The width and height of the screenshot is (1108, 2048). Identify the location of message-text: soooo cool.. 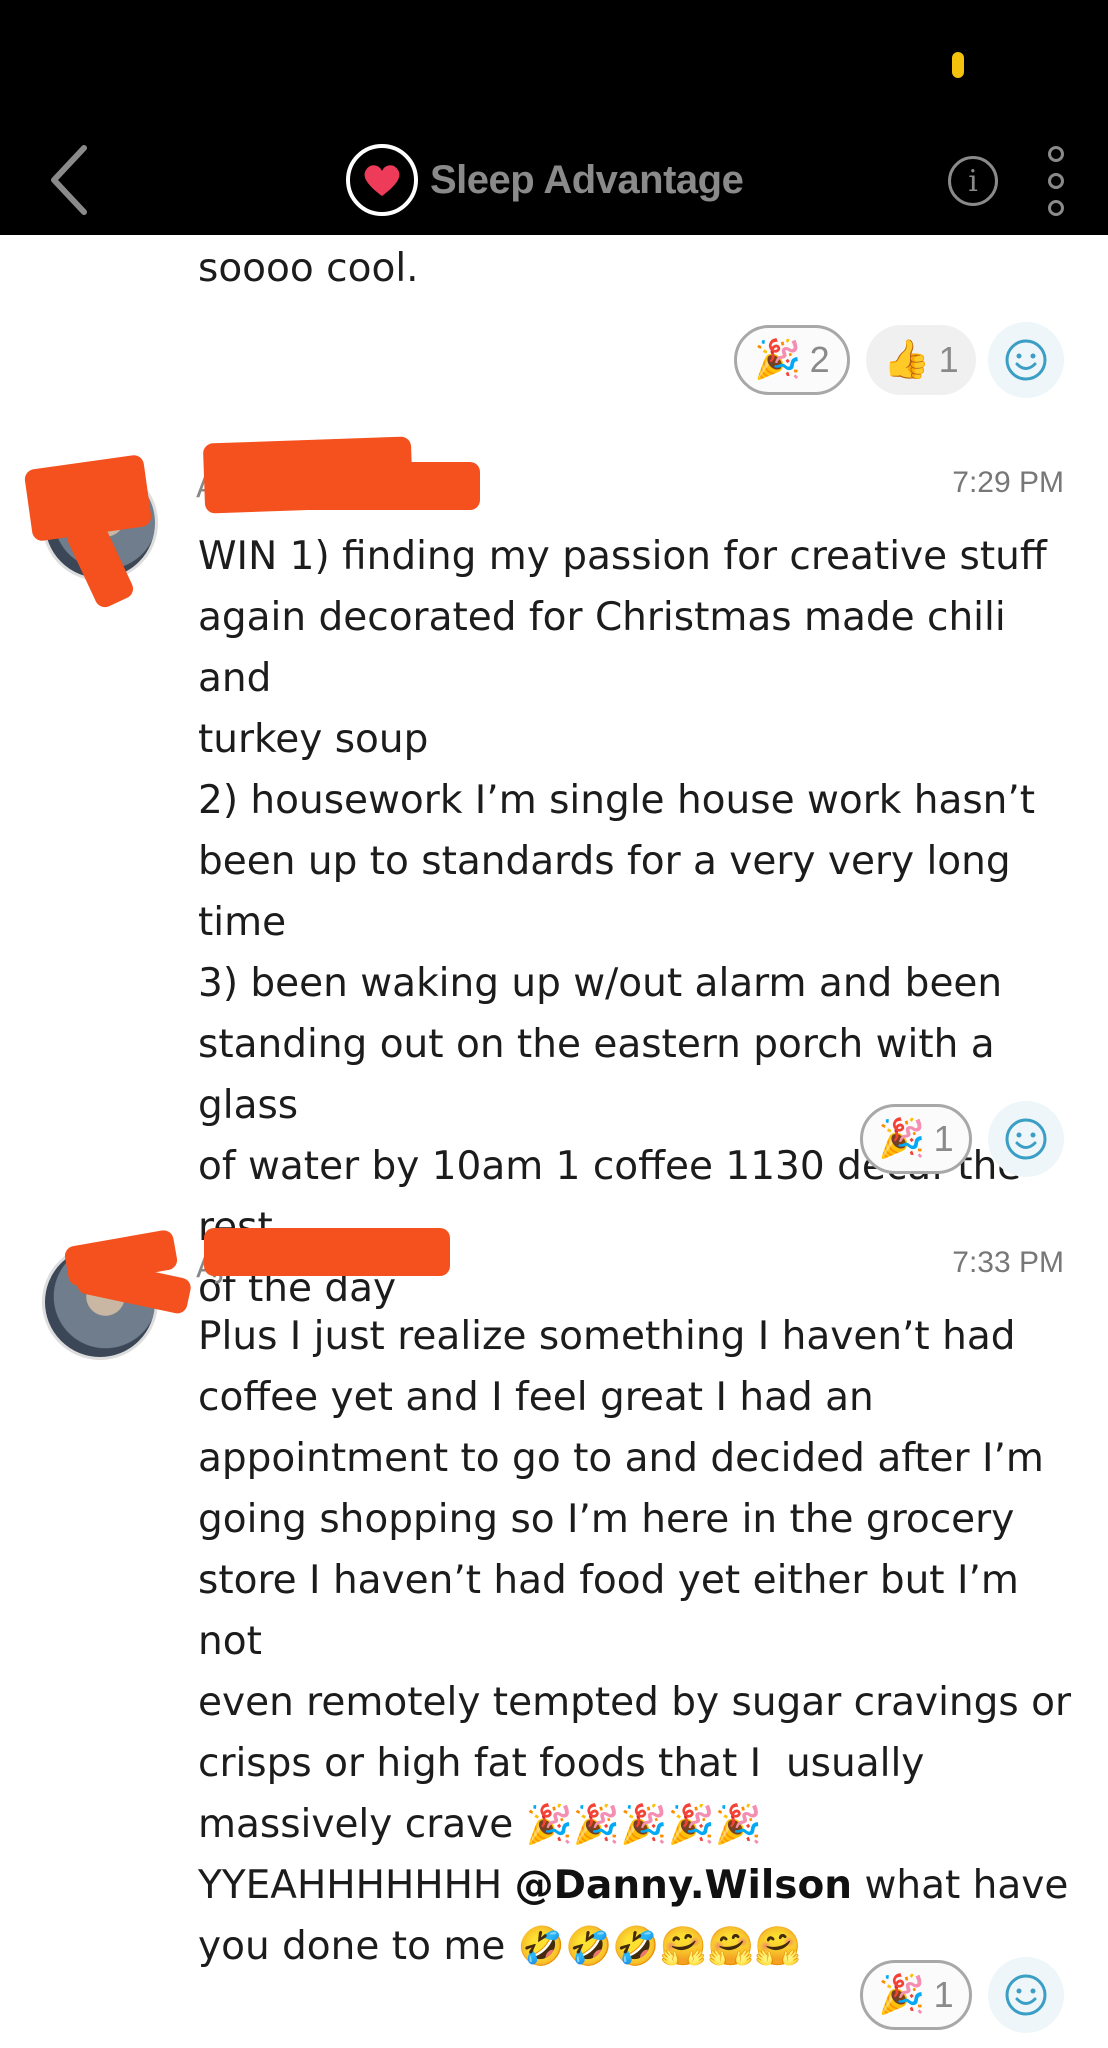
(308, 268).